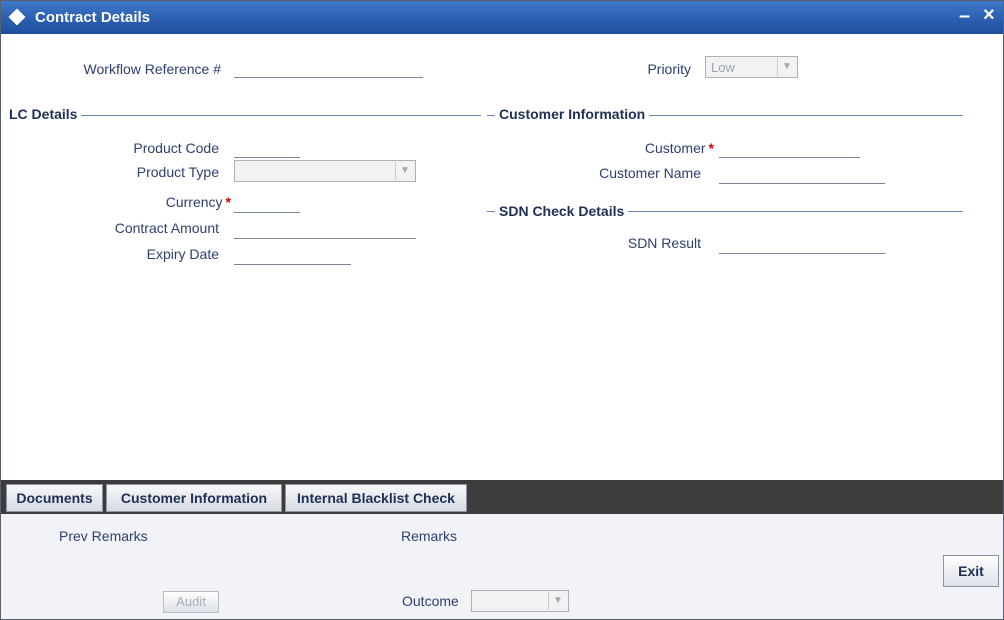  Describe the element at coordinates (194, 498) in the screenshot. I see `tab-customer-information: Customer Information` at that location.